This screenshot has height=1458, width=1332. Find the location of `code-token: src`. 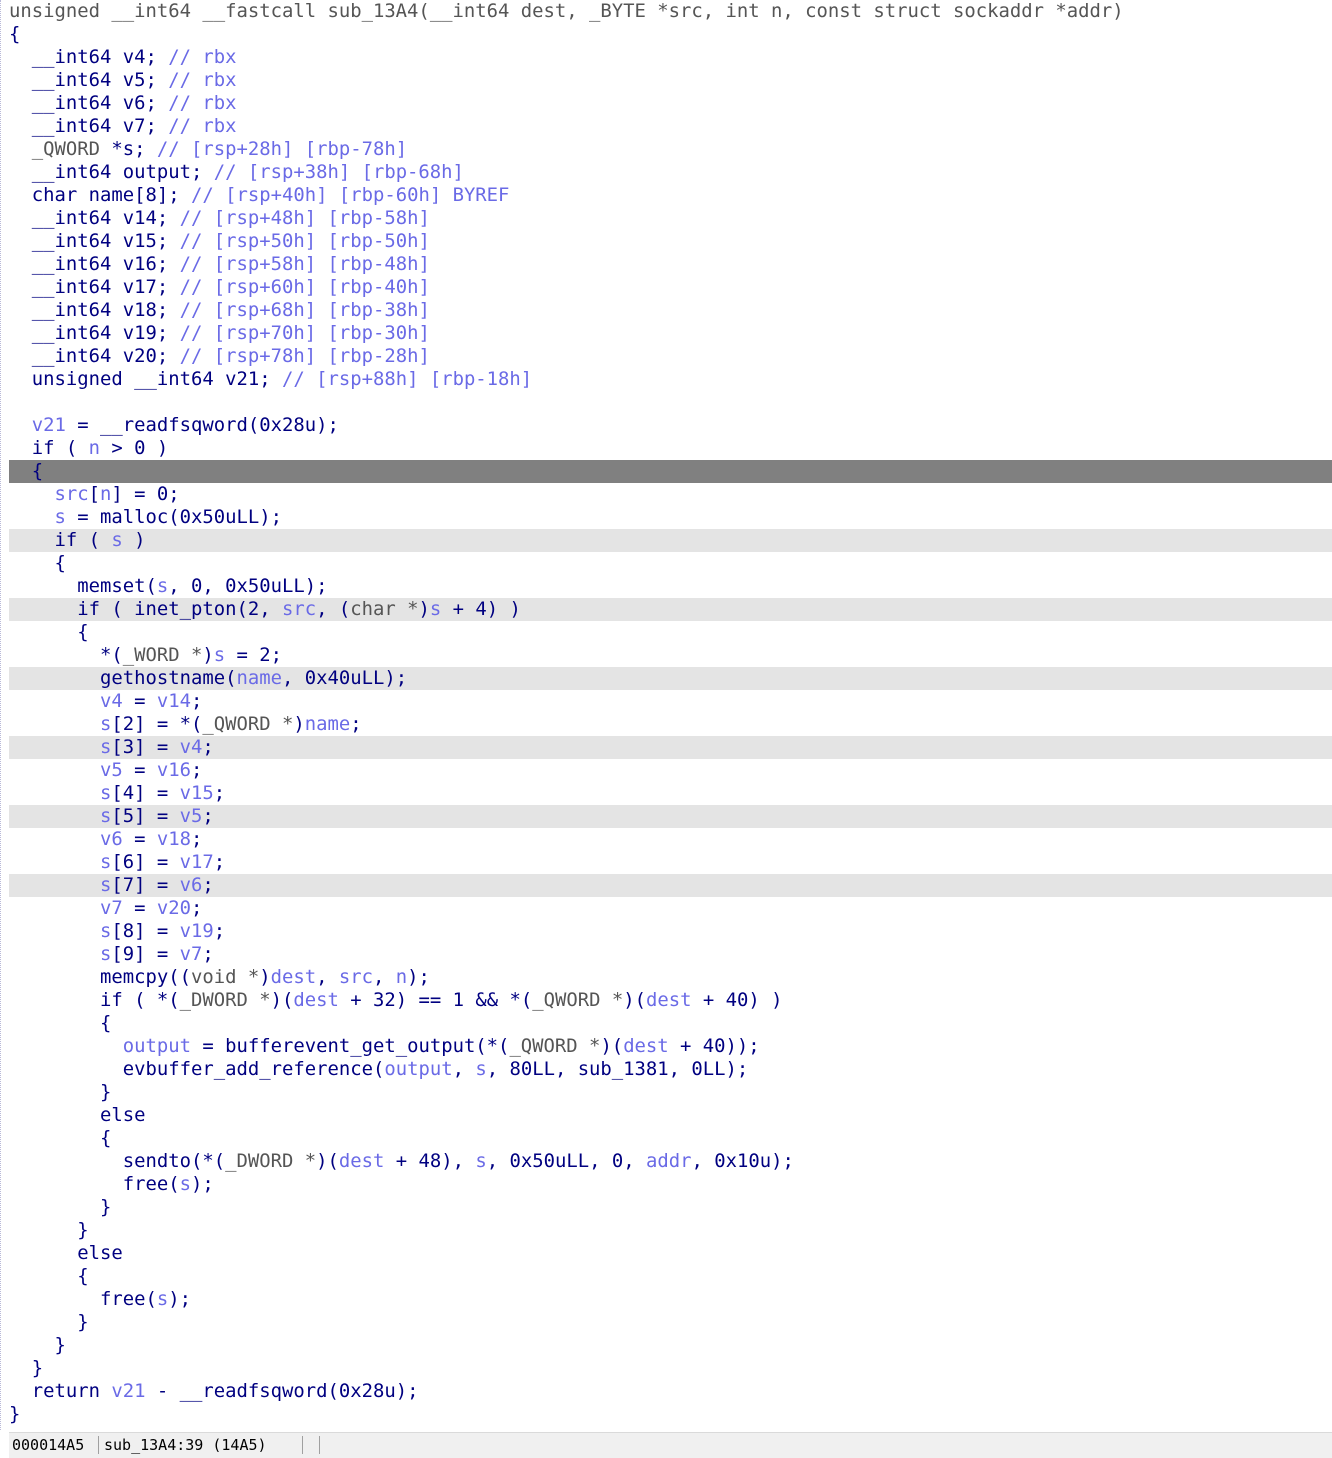

code-token: src is located at coordinates (356, 977).